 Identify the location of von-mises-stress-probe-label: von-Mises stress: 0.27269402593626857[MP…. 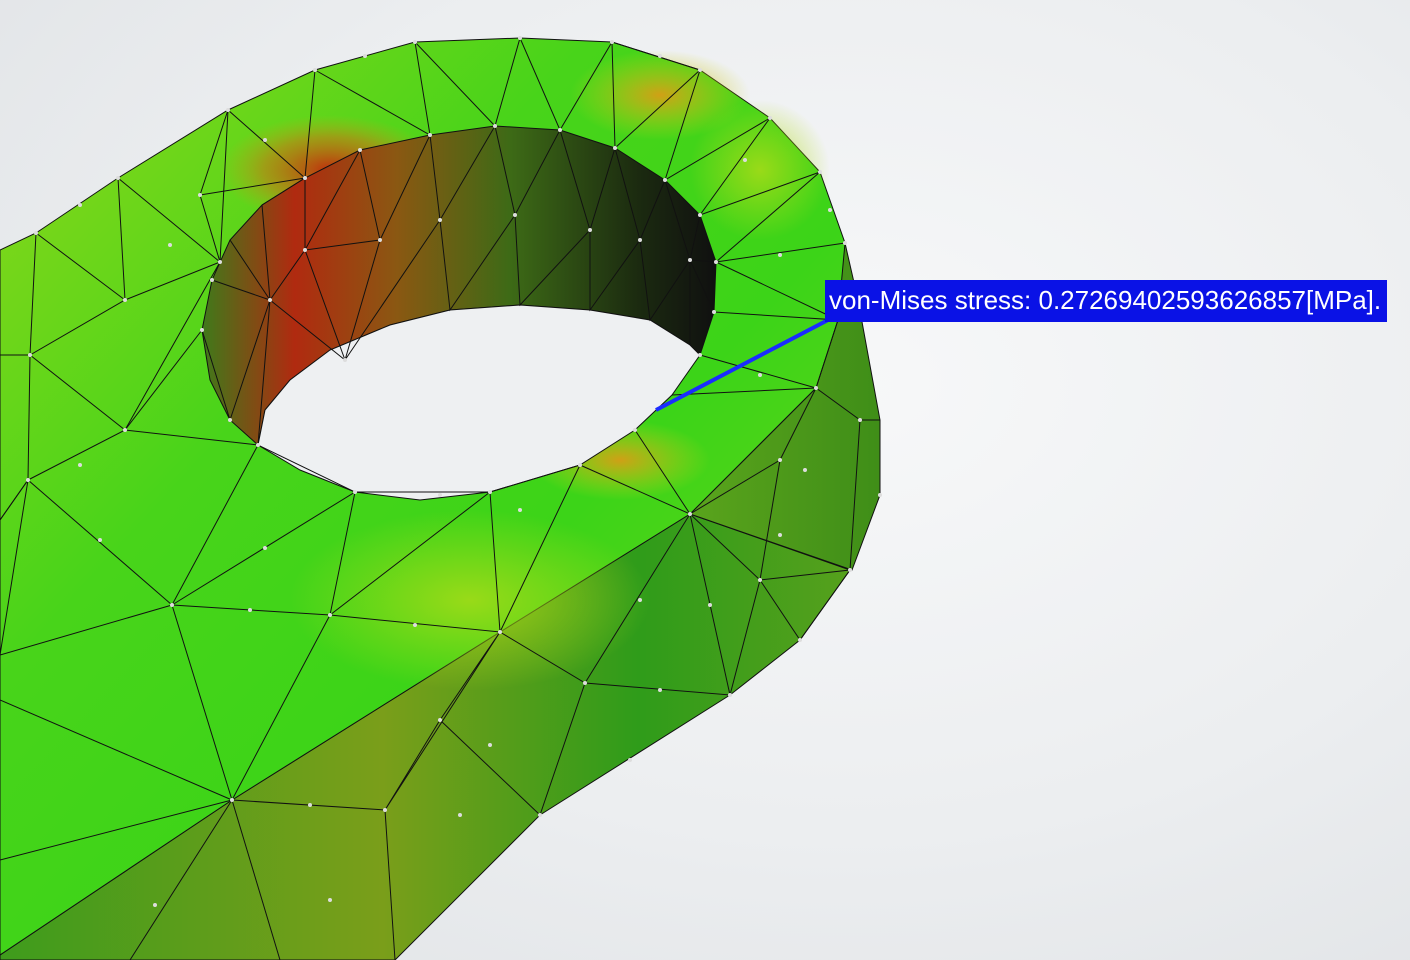
(1106, 301).